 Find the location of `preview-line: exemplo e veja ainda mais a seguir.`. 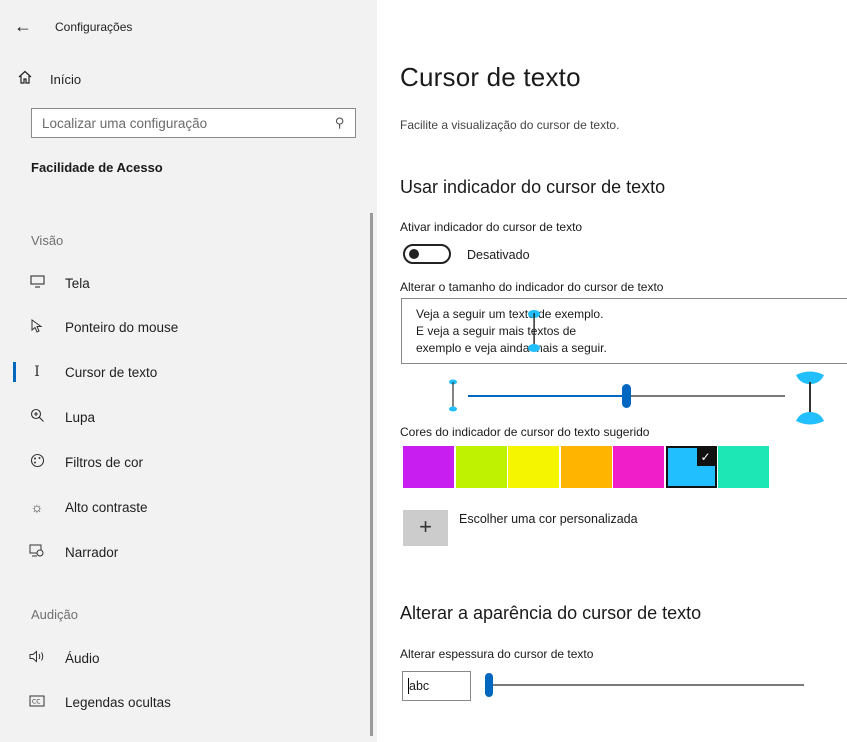

preview-line: exemplo e veja ainda mais a seguir. is located at coordinates (511, 348).